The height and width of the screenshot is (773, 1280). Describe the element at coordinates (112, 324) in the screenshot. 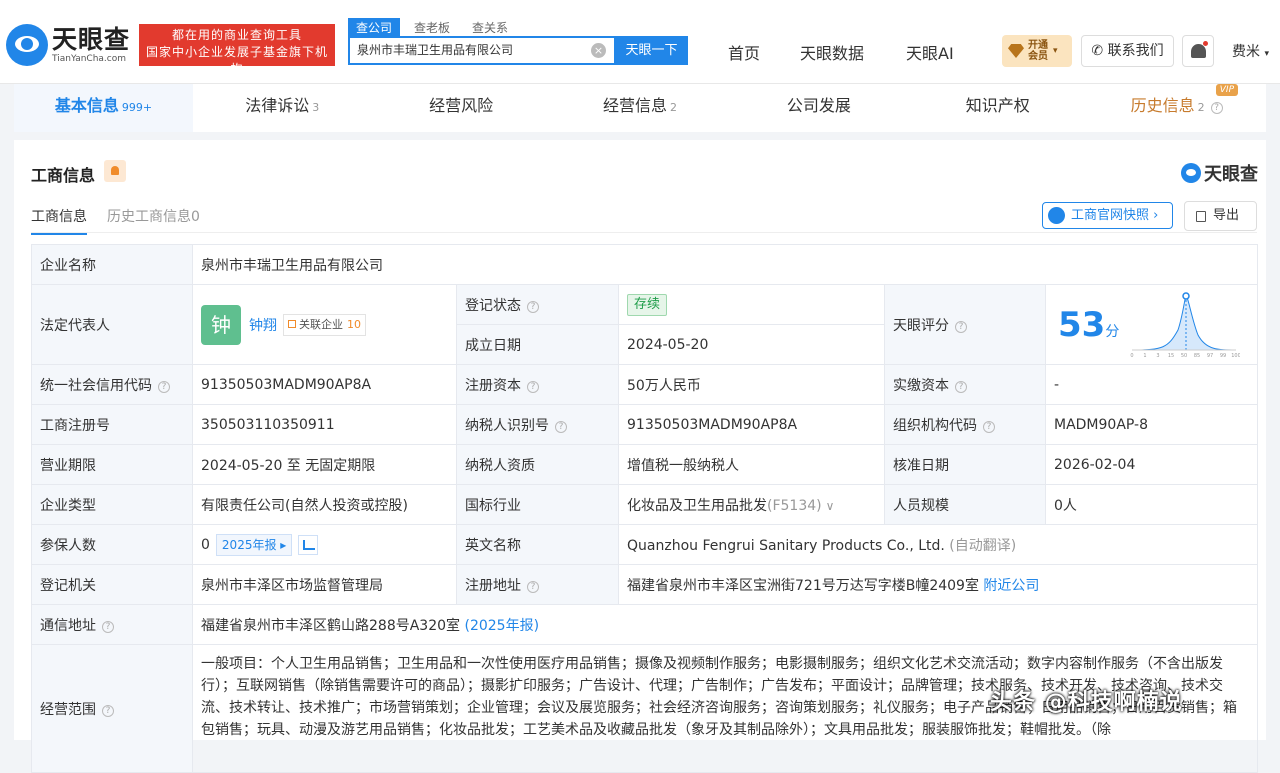

I see `cell-label: 法定代表人` at that location.